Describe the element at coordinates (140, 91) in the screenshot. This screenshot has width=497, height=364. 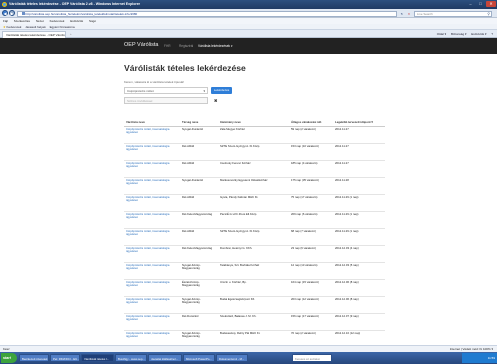
I see `select-value: Csípőprotézis műtét` at that location.